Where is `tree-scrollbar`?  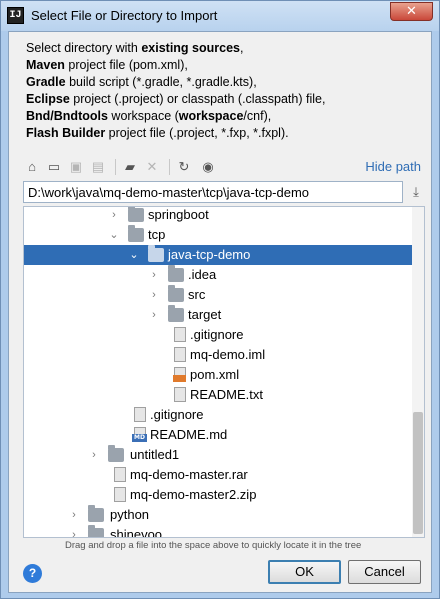
tree-scrollbar is located at coordinates (418, 372).